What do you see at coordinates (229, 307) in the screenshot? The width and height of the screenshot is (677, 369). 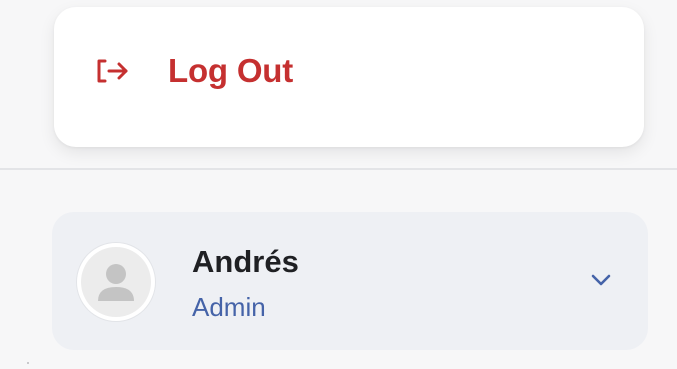 I see `user-role: Admin` at bounding box center [229, 307].